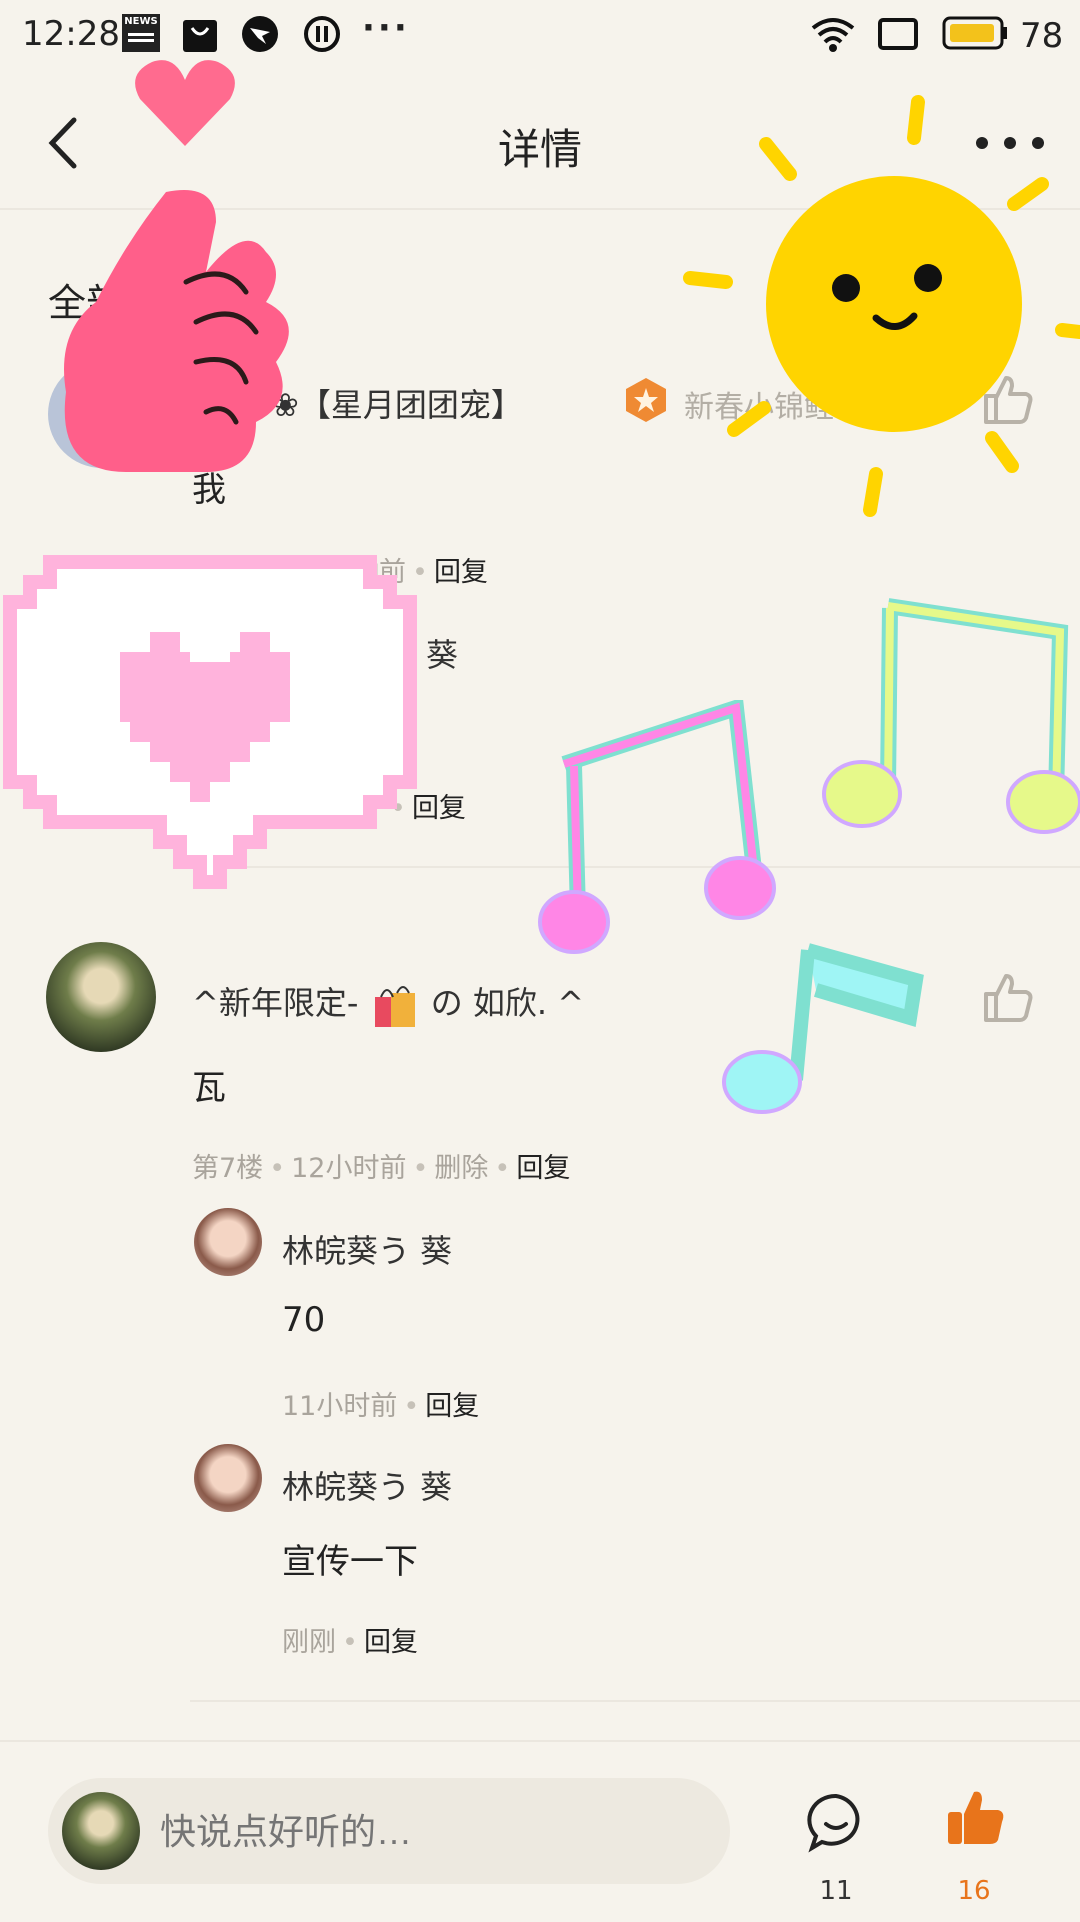  Describe the element at coordinates (350, 1642) in the screenshot. I see `reply-meta: 刚刚 • 回复` at that location.